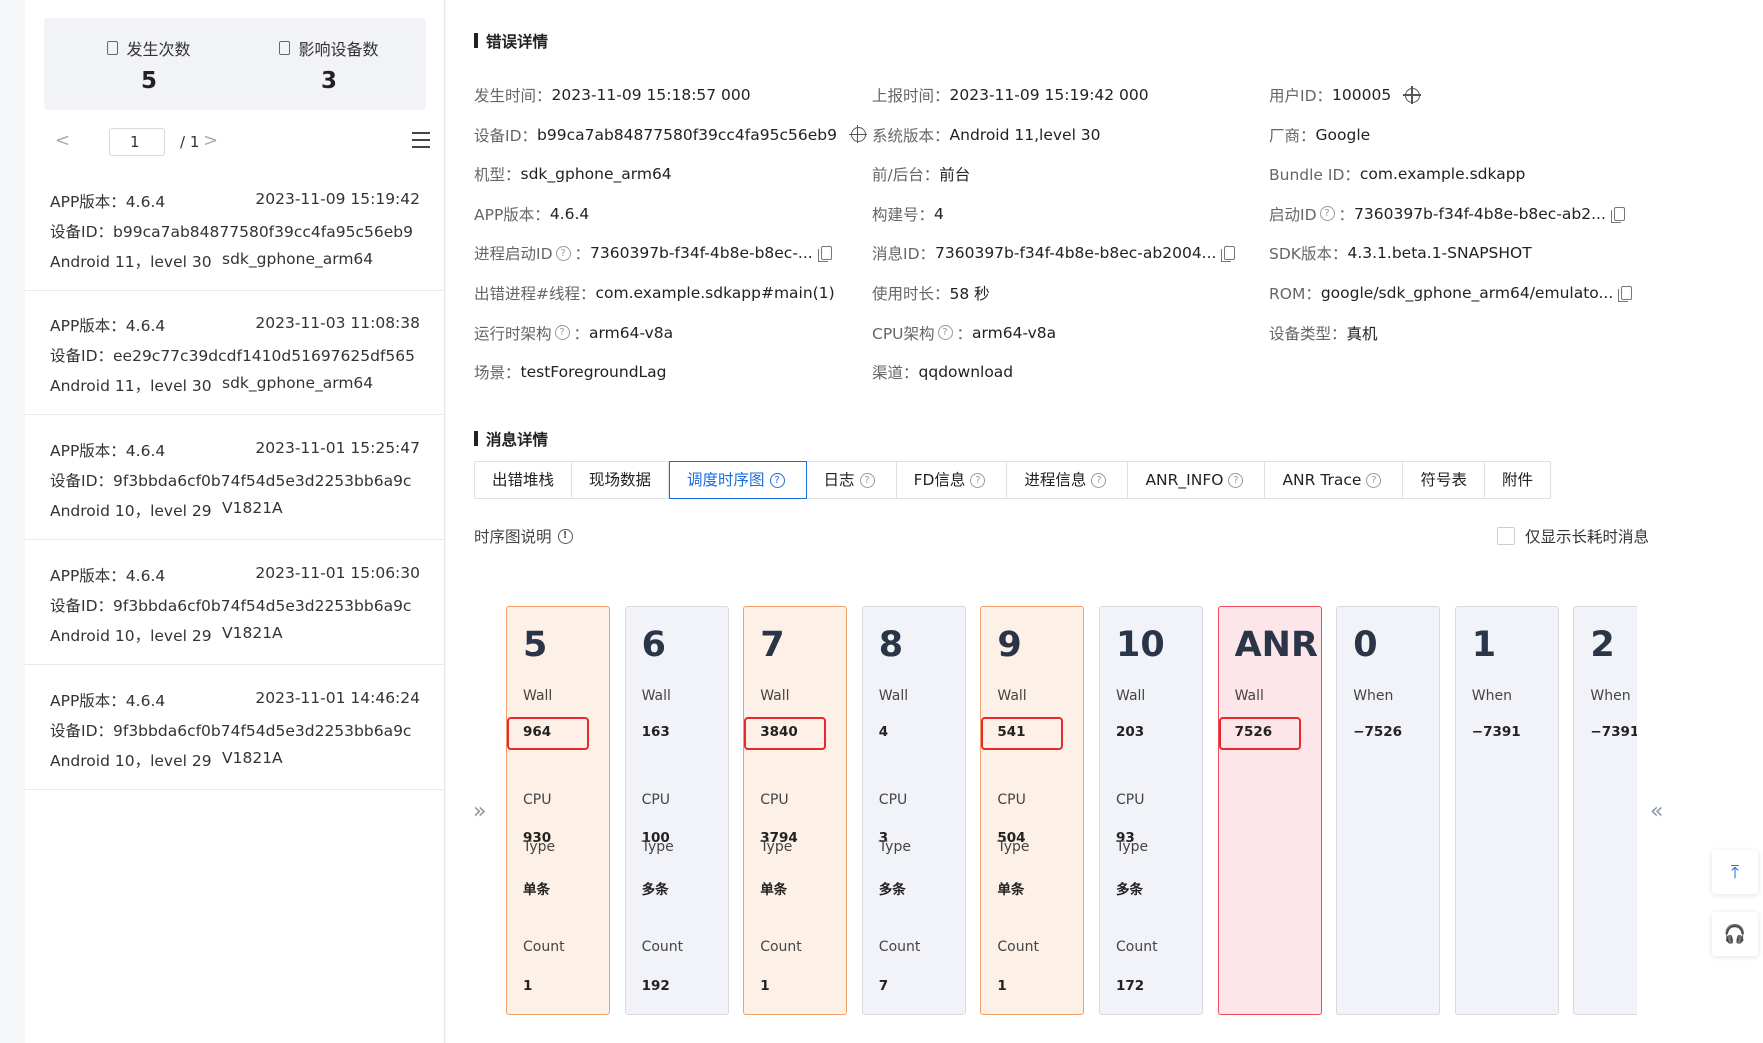 Image resolution: width=1763 pixels, height=1043 pixels. What do you see at coordinates (593, 372) in the screenshot?
I see `info-field-value: testForegroundLag` at bounding box center [593, 372].